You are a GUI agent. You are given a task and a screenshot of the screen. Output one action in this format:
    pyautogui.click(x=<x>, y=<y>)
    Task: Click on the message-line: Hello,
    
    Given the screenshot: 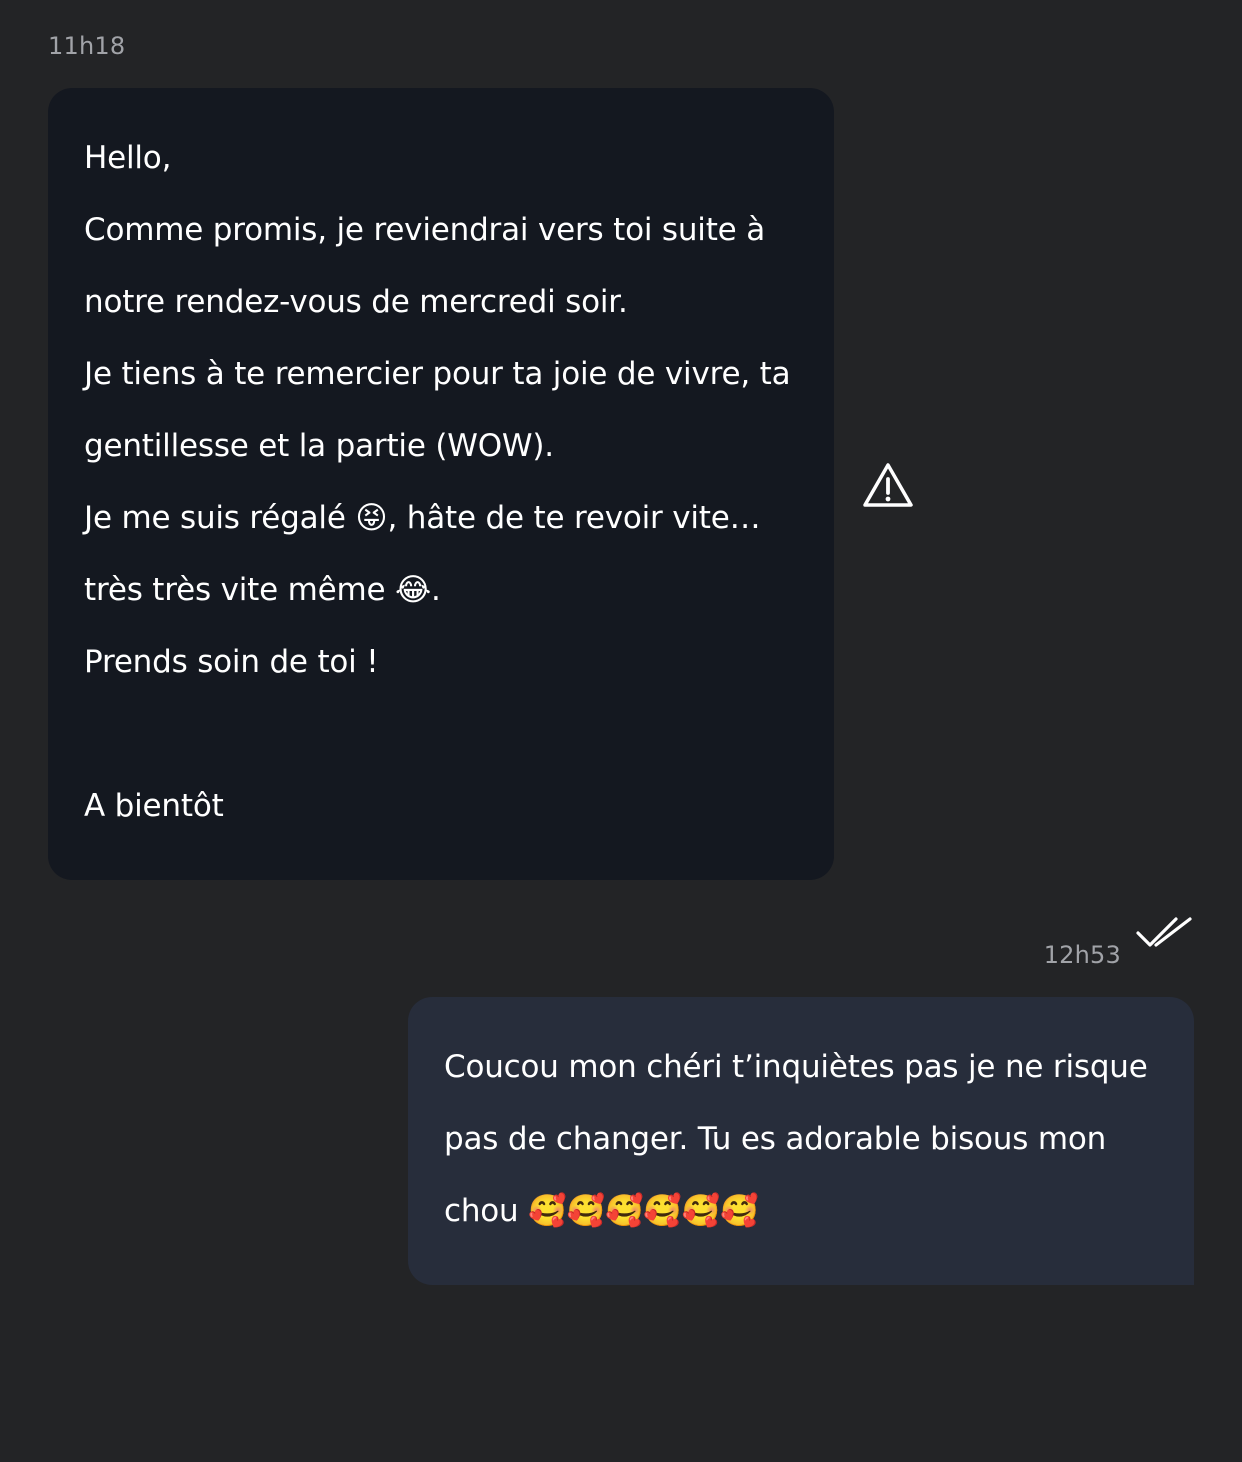 What is the action you would take?
    pyautogui.click(x=128, y=158)
    